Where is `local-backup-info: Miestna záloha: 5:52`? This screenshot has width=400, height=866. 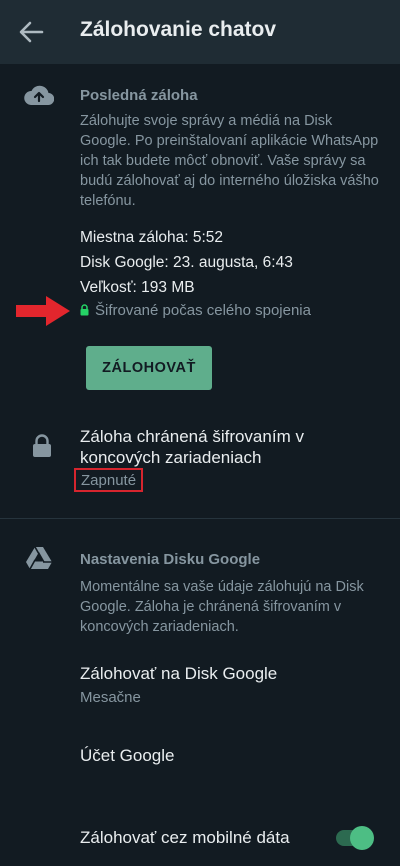 local-backup-info: Miestna záloha: 5:52 is located at coordinates (152, 237).